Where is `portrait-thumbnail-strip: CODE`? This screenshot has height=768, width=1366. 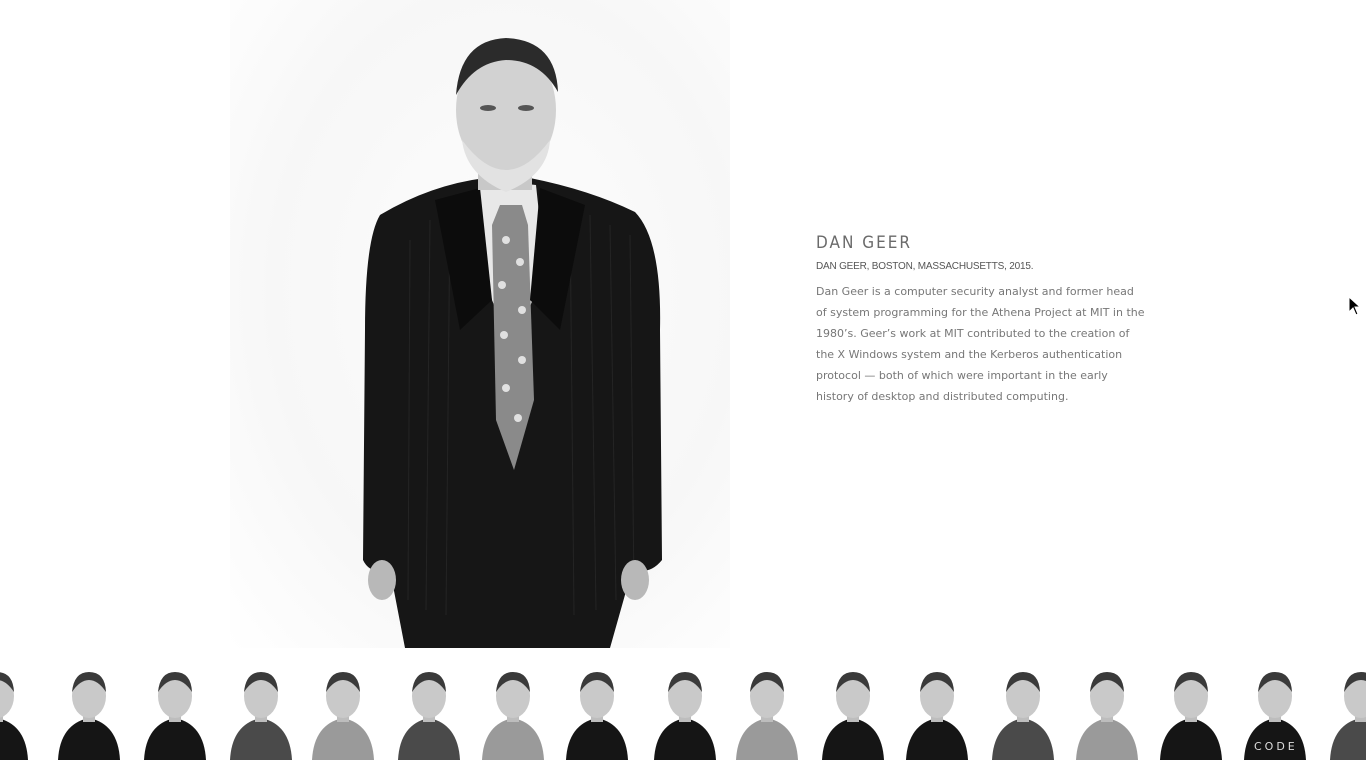
portrait-thumbnail-strip: CODE is located at coordinates (683, 715).